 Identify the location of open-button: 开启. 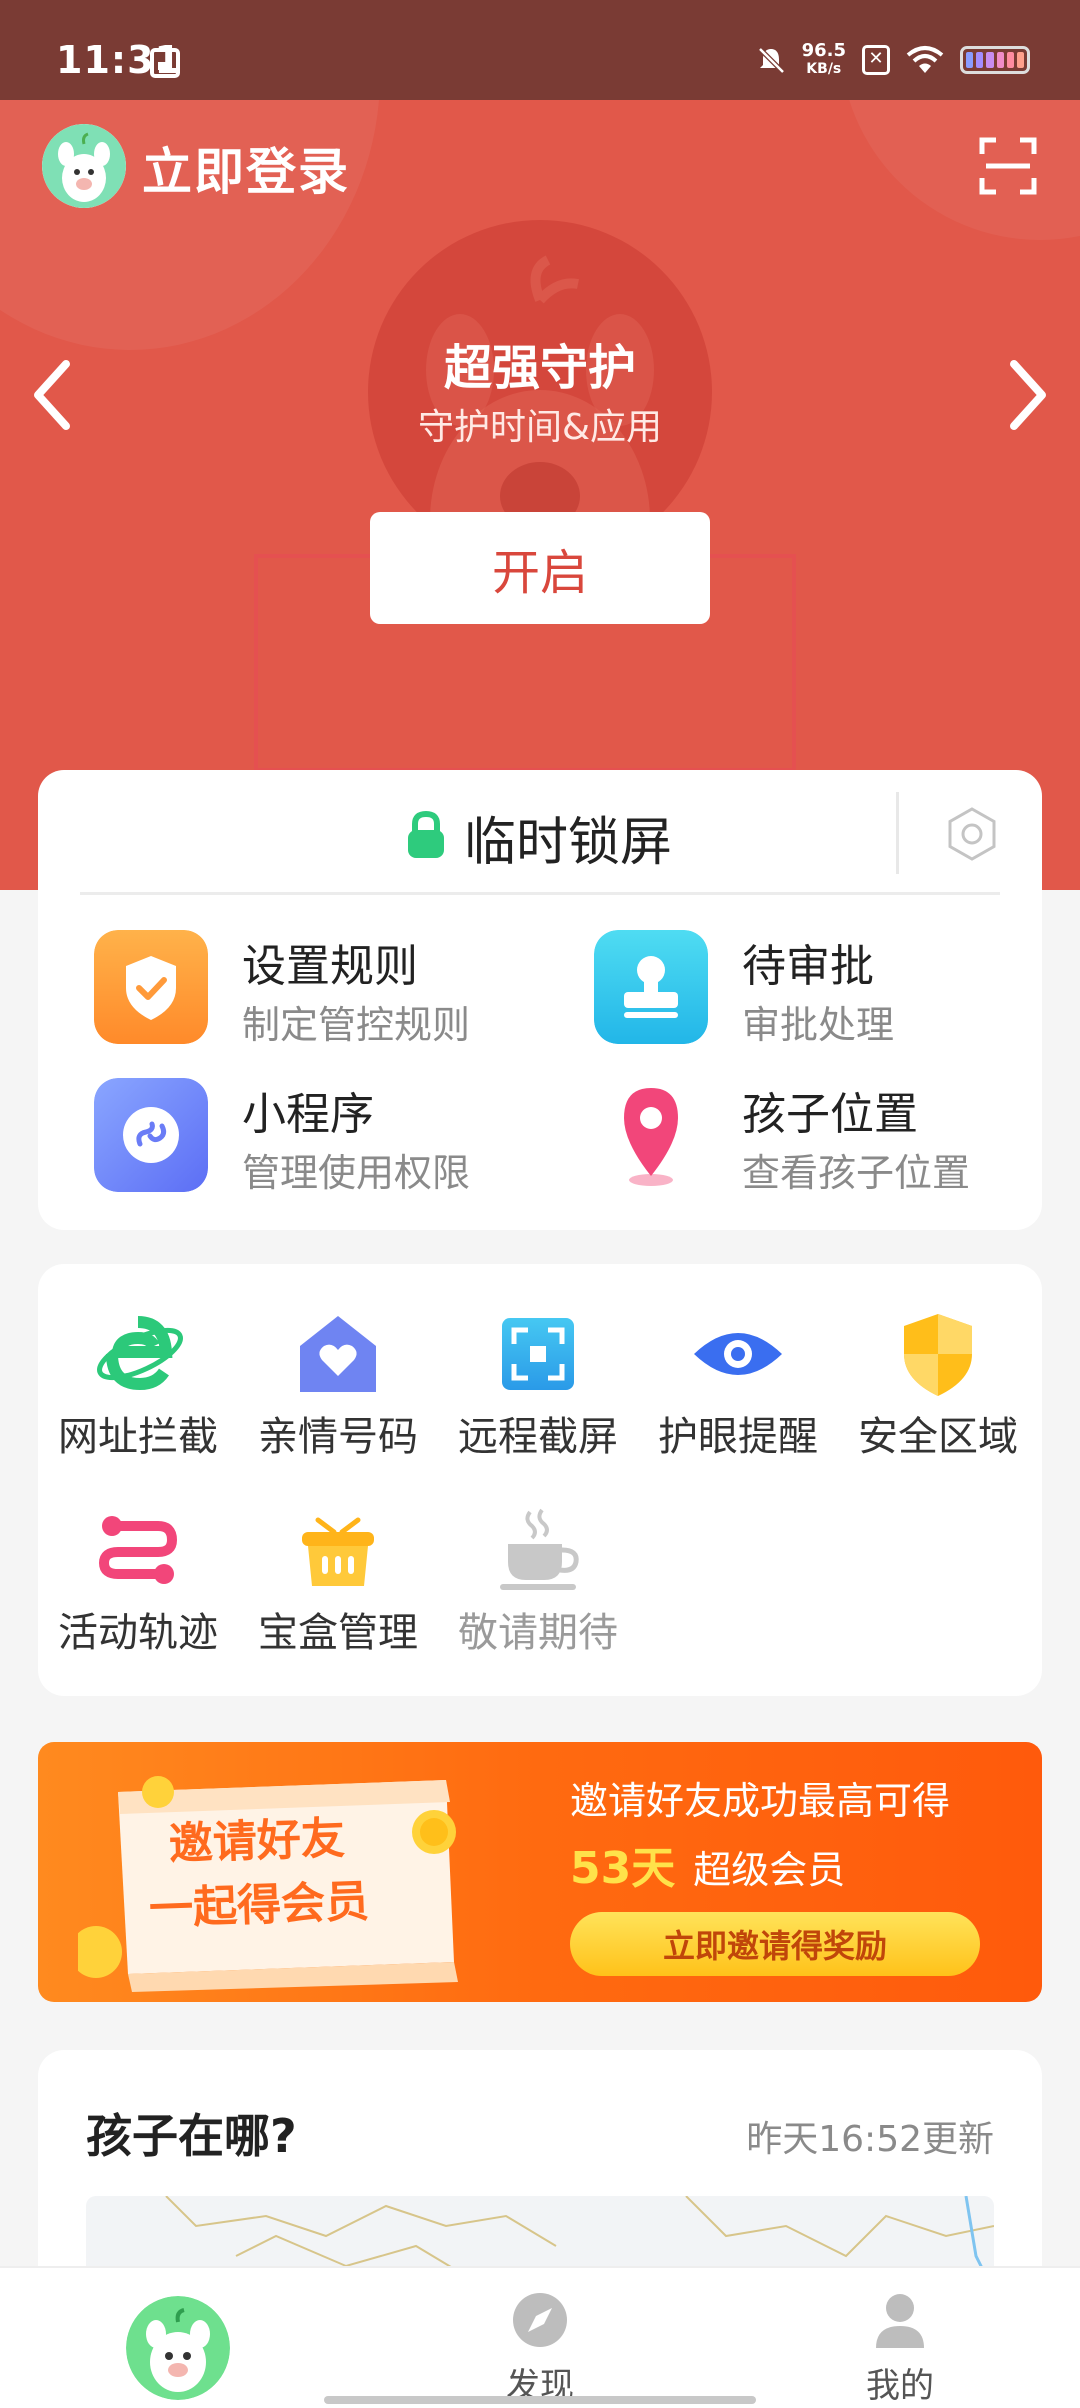
(540, 568).